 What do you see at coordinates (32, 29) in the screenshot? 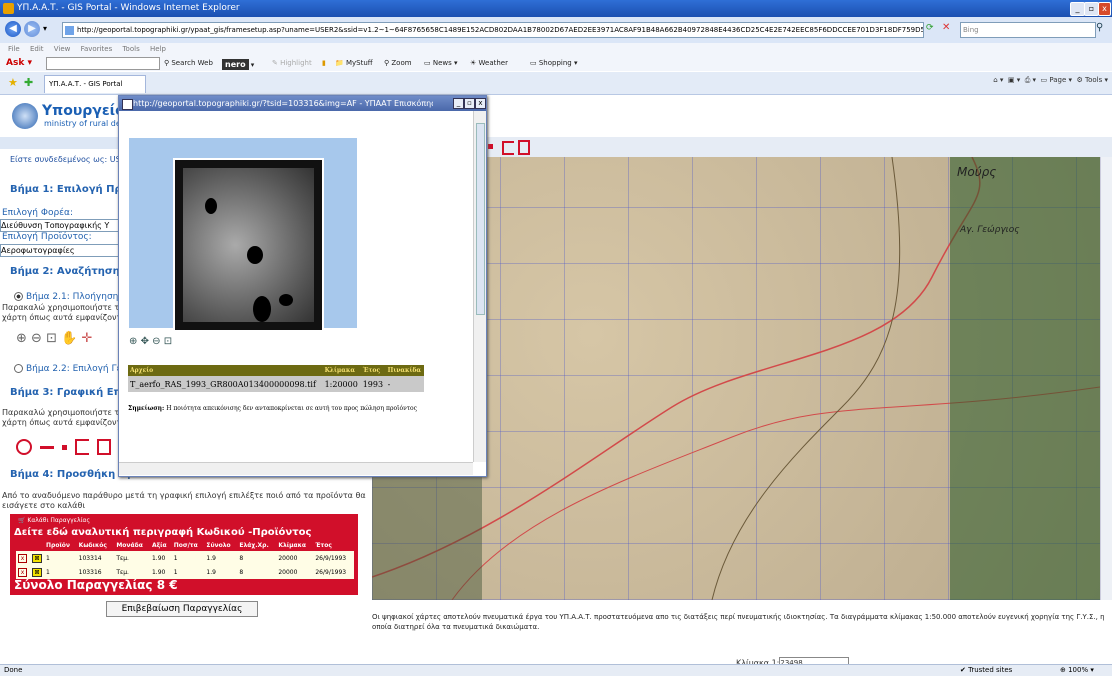
I see `forward-button: ▶` at bounding box center [32, 29].